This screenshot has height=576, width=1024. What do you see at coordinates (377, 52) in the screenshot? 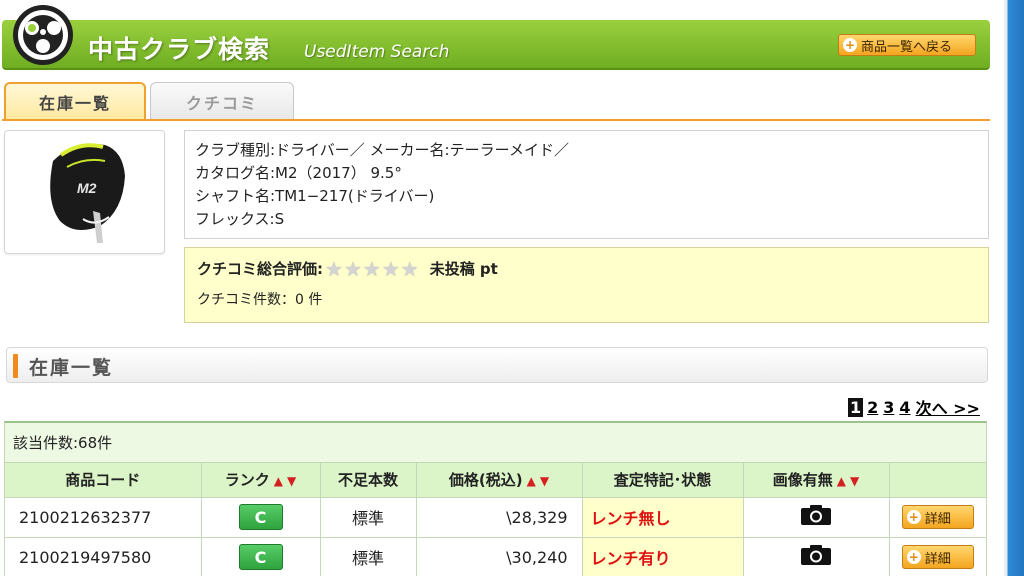
I see `page-subtitle: UsedItem Search` at bounding box center [377, 52].